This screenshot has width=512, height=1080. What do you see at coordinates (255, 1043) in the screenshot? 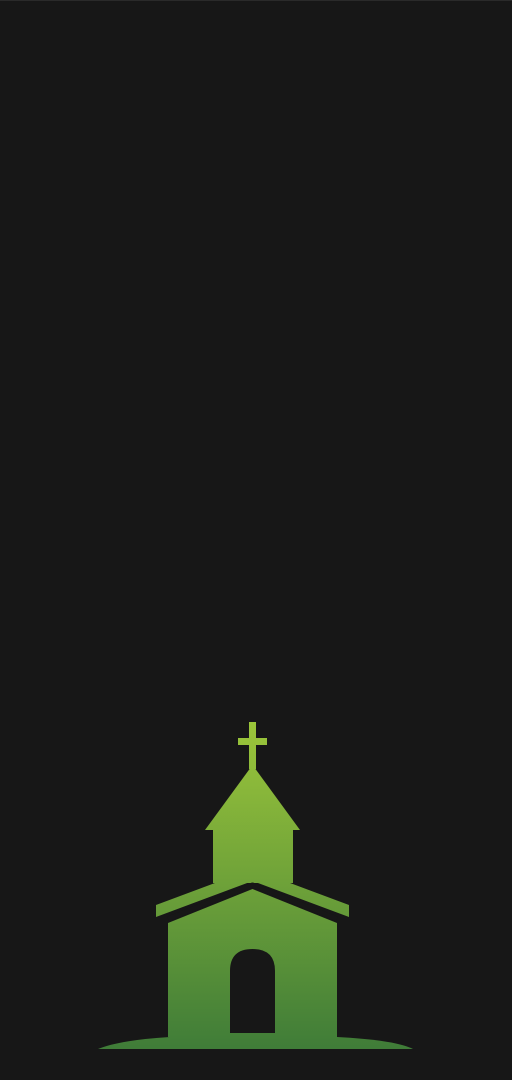
I see `ground` at bounding box center [255, 1043].